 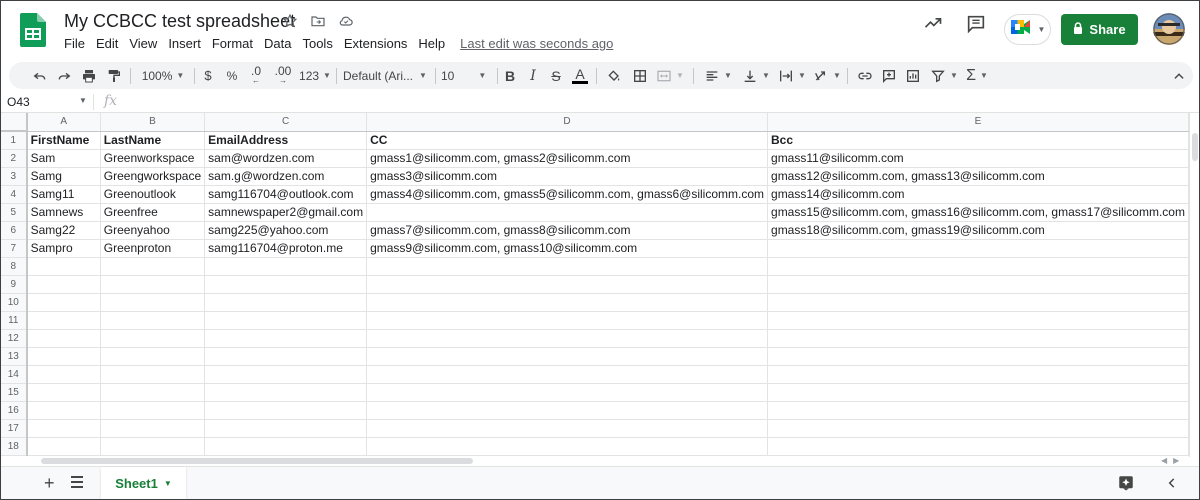 What do you see at coordinates (567, 374) in the screenshot?
I see `cell-d14` at bounding box center [567, 374].